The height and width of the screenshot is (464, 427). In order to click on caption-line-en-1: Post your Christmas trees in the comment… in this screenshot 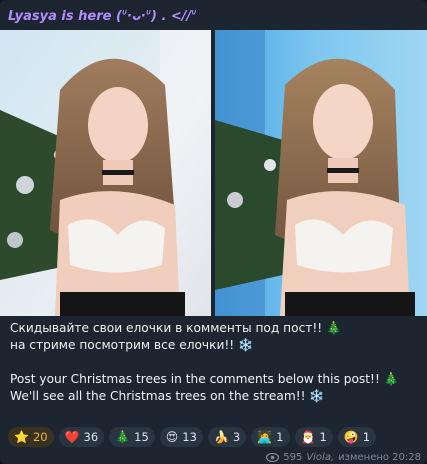, I will do `click(204, 379)`.